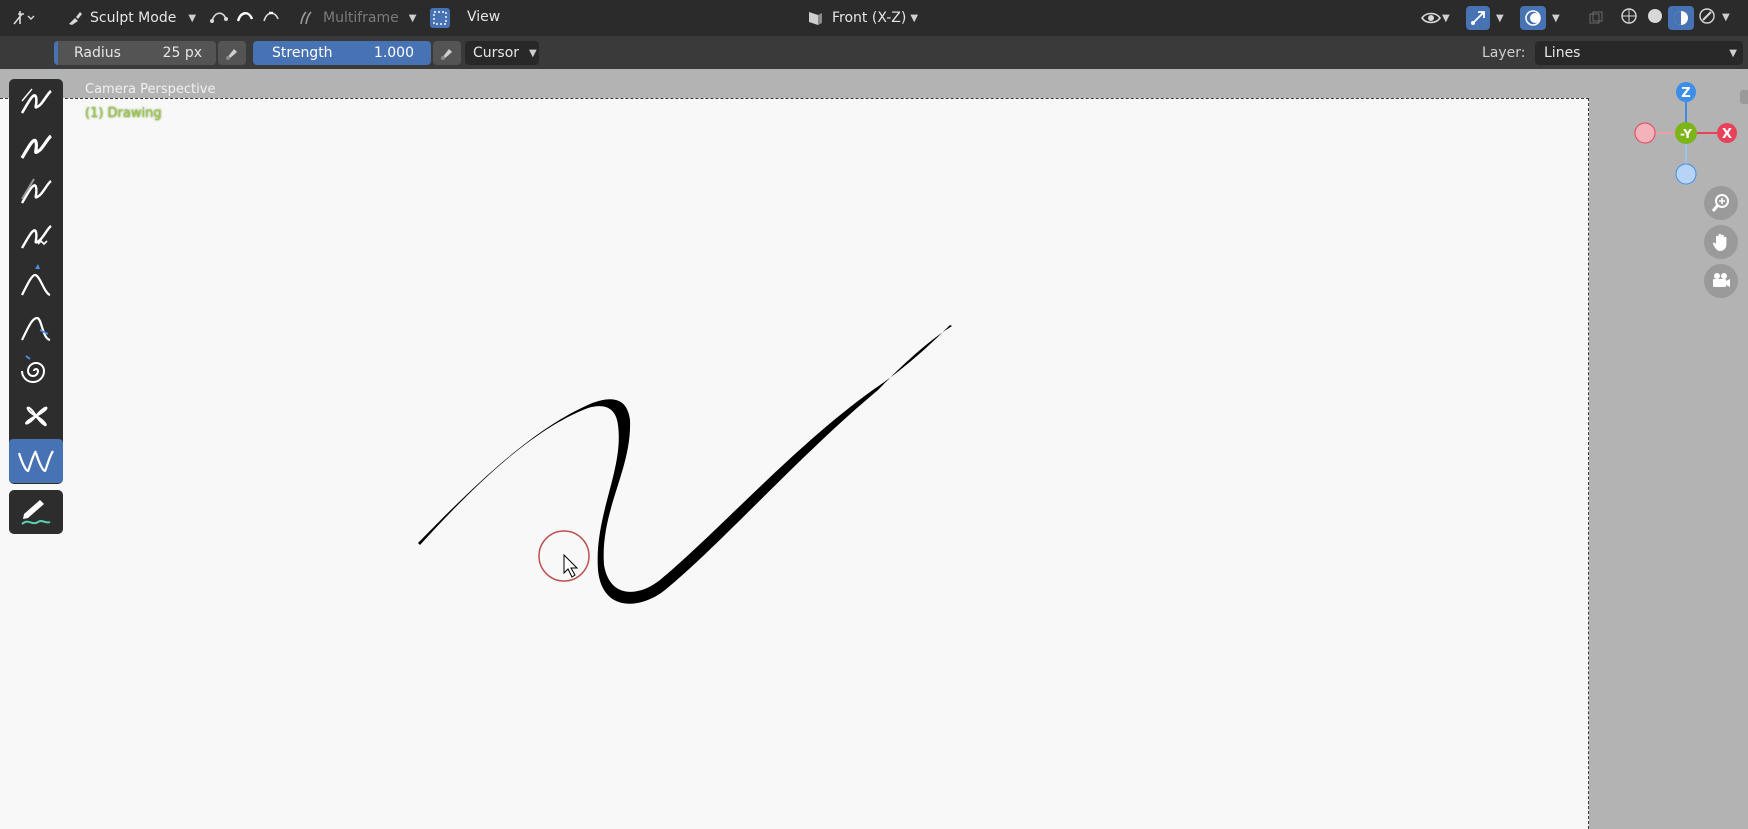 The height and width of the screenshot is (829, 1748). I want to click on gizmo-neg-z-axis, so click(1686, 174).